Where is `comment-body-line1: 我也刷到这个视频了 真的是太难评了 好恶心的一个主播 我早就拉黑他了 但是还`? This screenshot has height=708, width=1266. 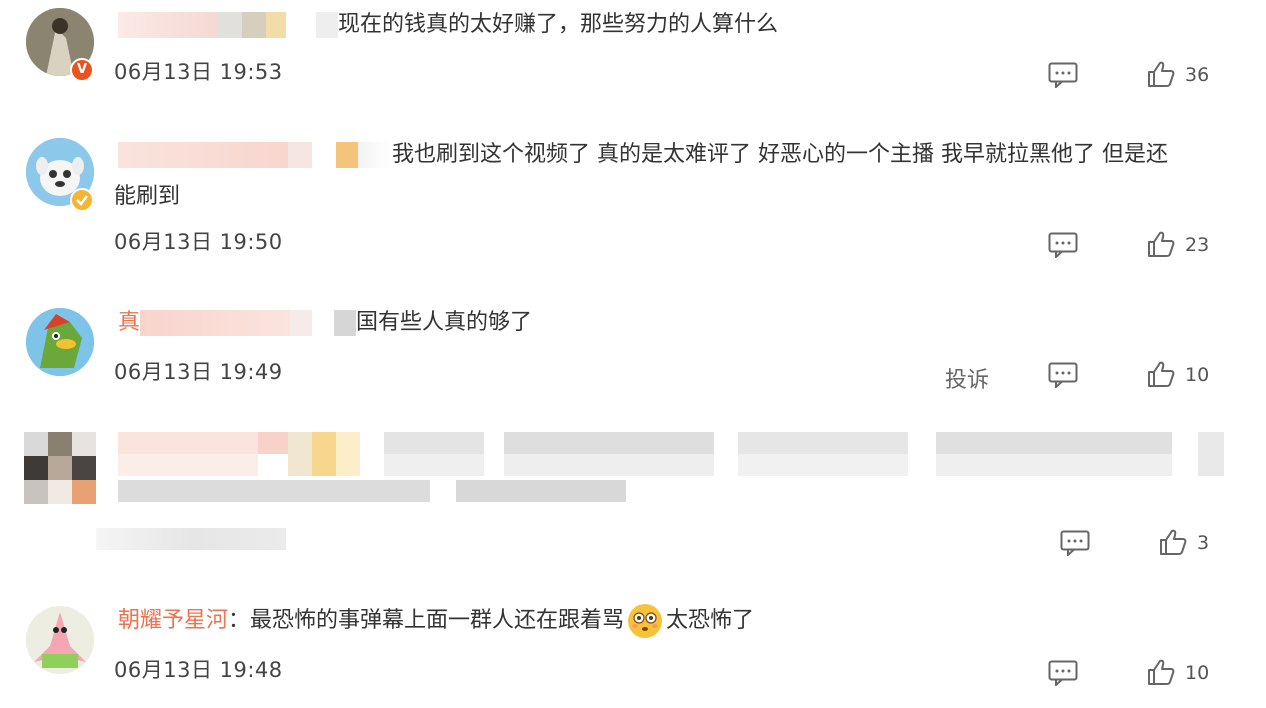
comment-body-line1: 我也刷到这个视频了 真的是太难评了 好恶心的一个主播 我早就拉黑他了 但是还 is located at coordinates (780, 154).